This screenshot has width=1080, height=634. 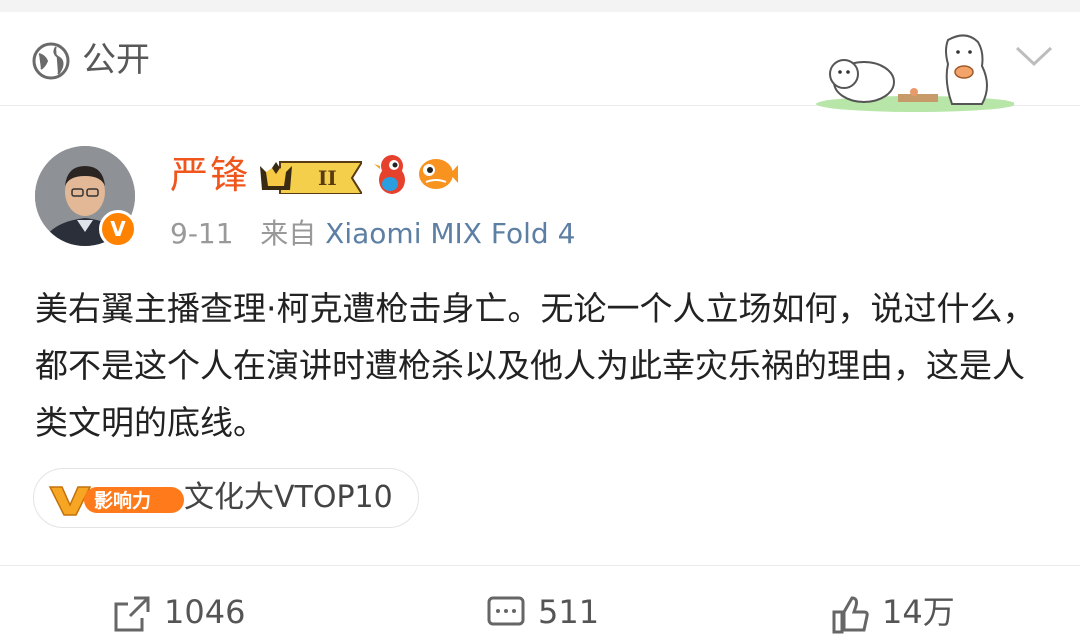 I want to click on crown-level-text: II, so click(x=327, y=178).